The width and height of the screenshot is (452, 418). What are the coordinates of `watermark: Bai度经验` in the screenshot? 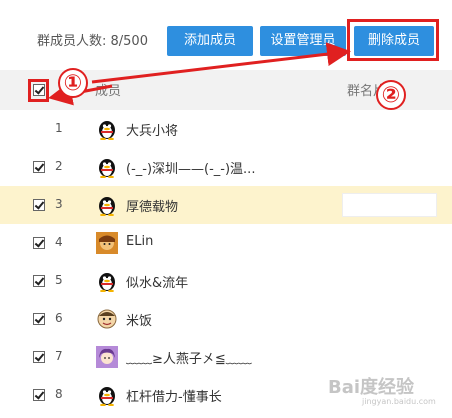 It's located at (371, 387).